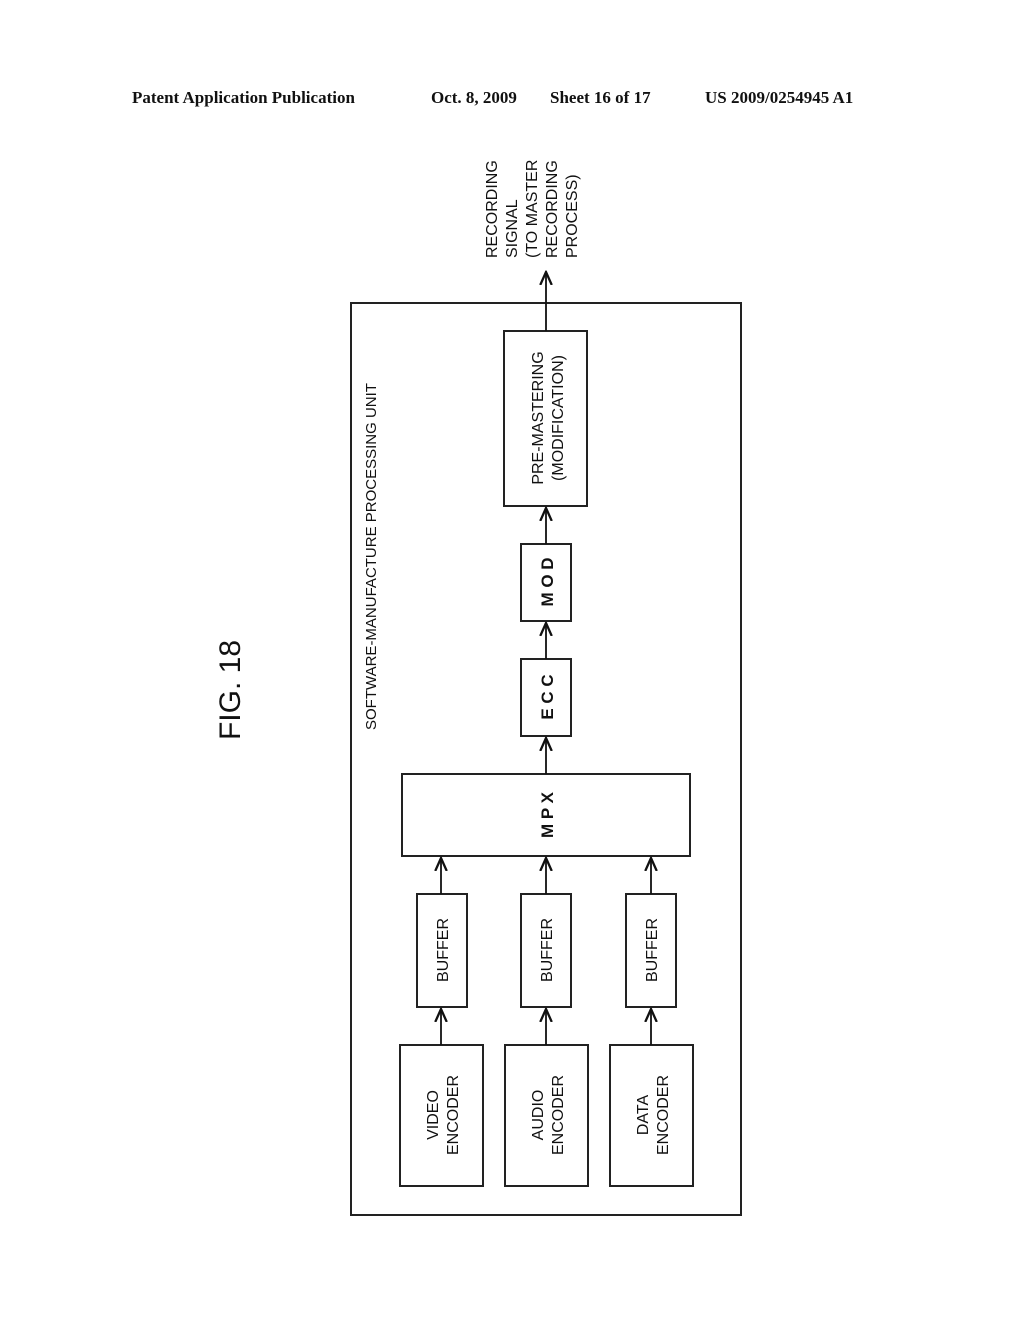 The height and width of the screenshot is (1320, 1024). What do you see at coordinates (538, 1115) in the screenshot?
I see `audio-encoder-label: AUDIO` at bounding box center [538, 1115].